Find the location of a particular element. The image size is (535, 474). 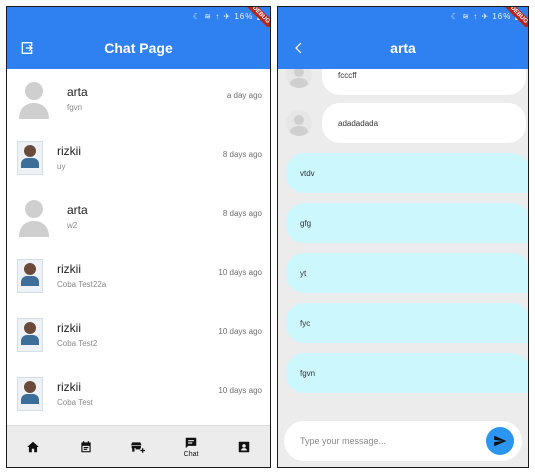

message-composer is located at coordinates (403, 441).